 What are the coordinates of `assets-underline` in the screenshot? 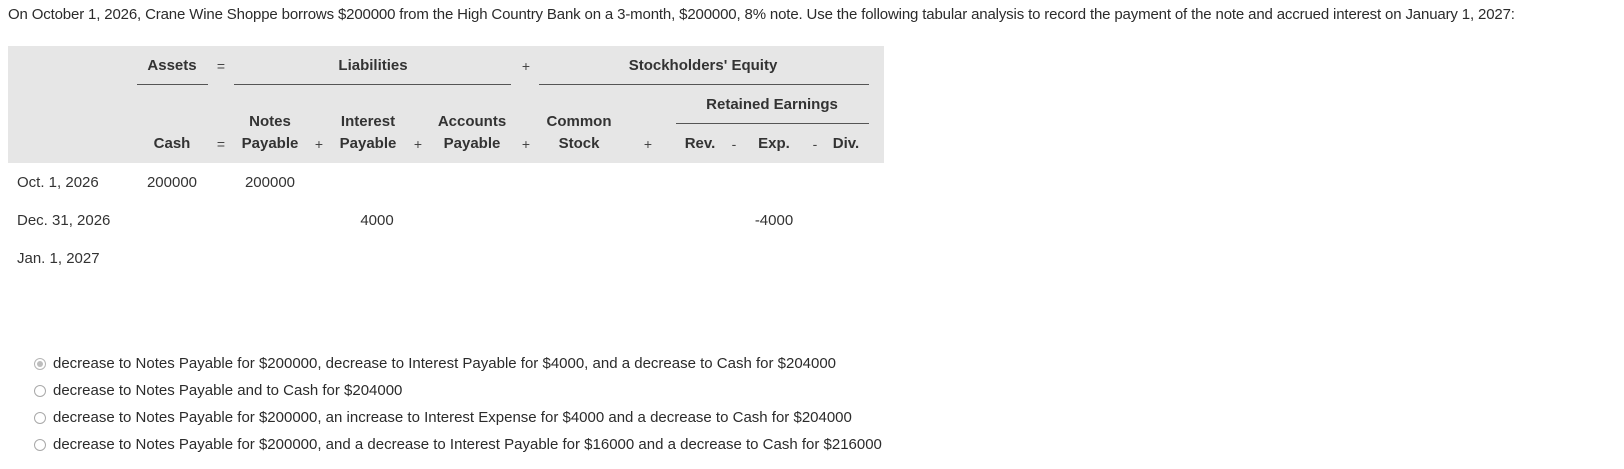 It's located at (172, 84).